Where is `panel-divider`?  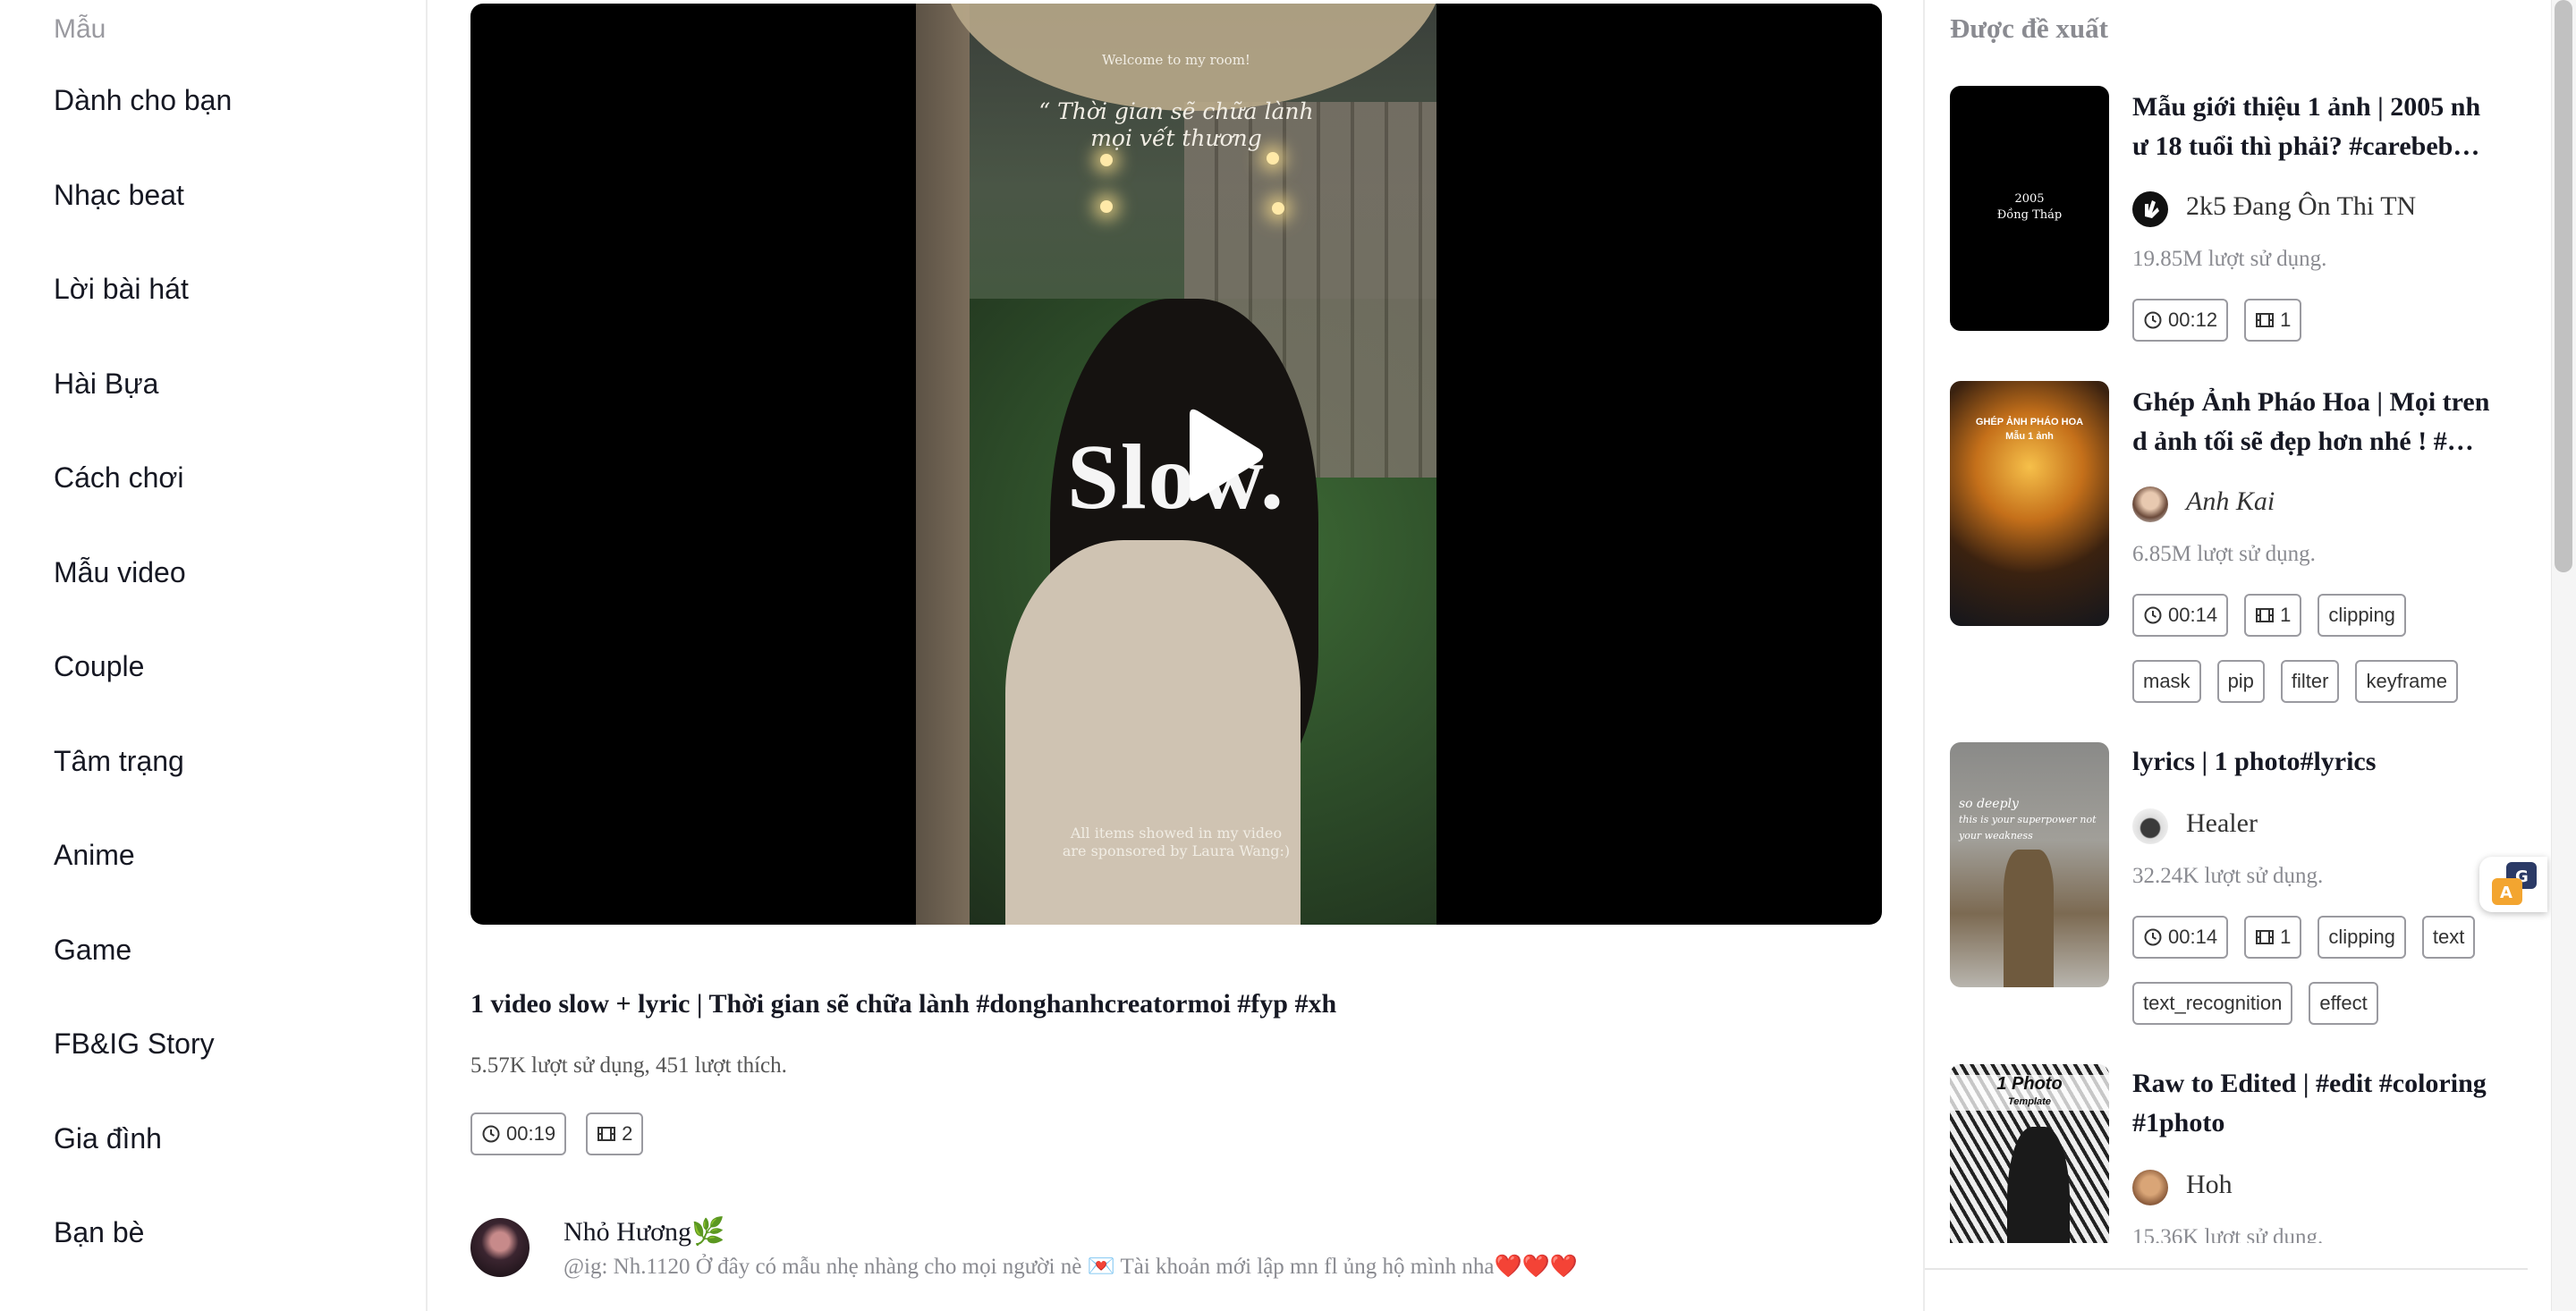
panel-divider is located at coordinates (2226, 1269).